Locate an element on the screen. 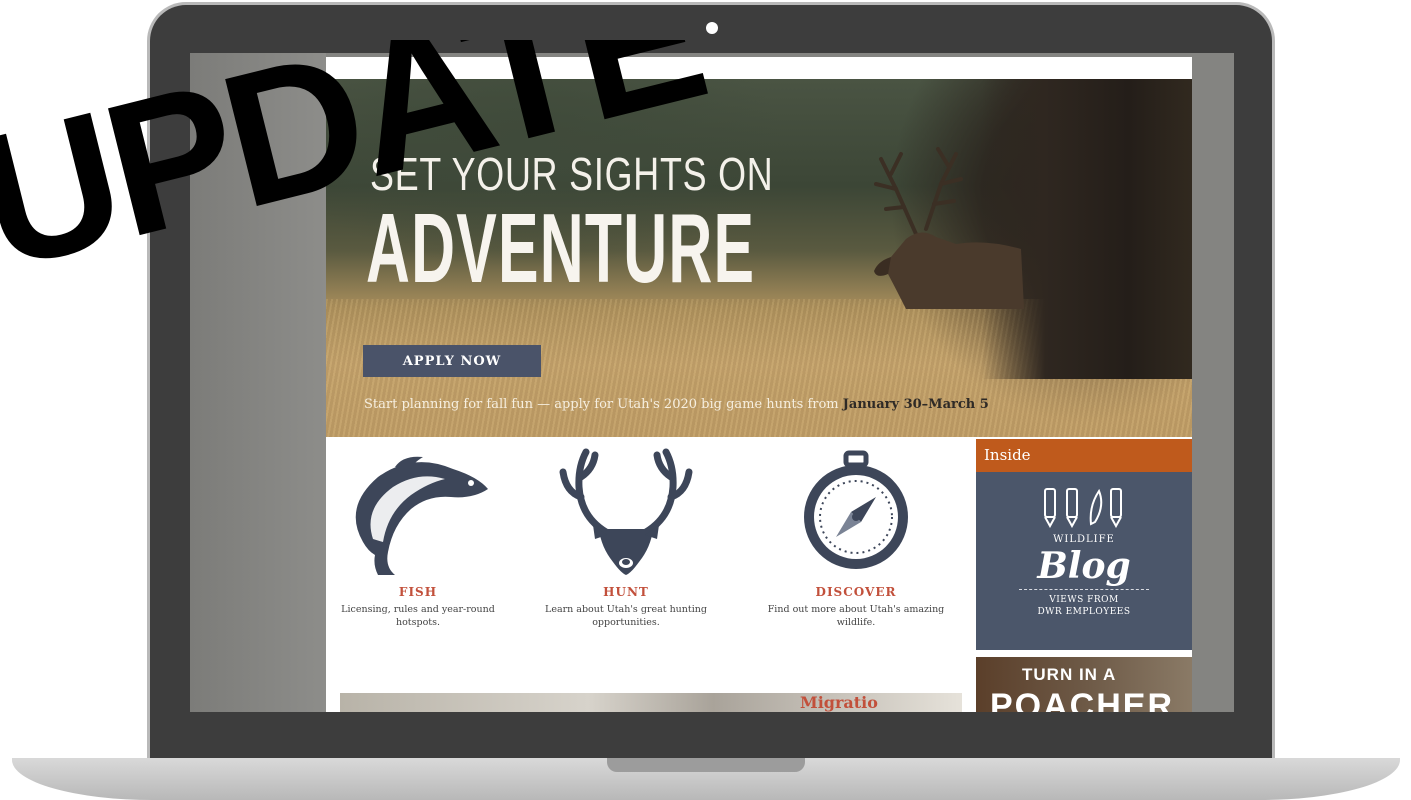 This screenshot has height=800, width=1411. apply-now-button: APPLY NOW is located at coordinates (452, 361).